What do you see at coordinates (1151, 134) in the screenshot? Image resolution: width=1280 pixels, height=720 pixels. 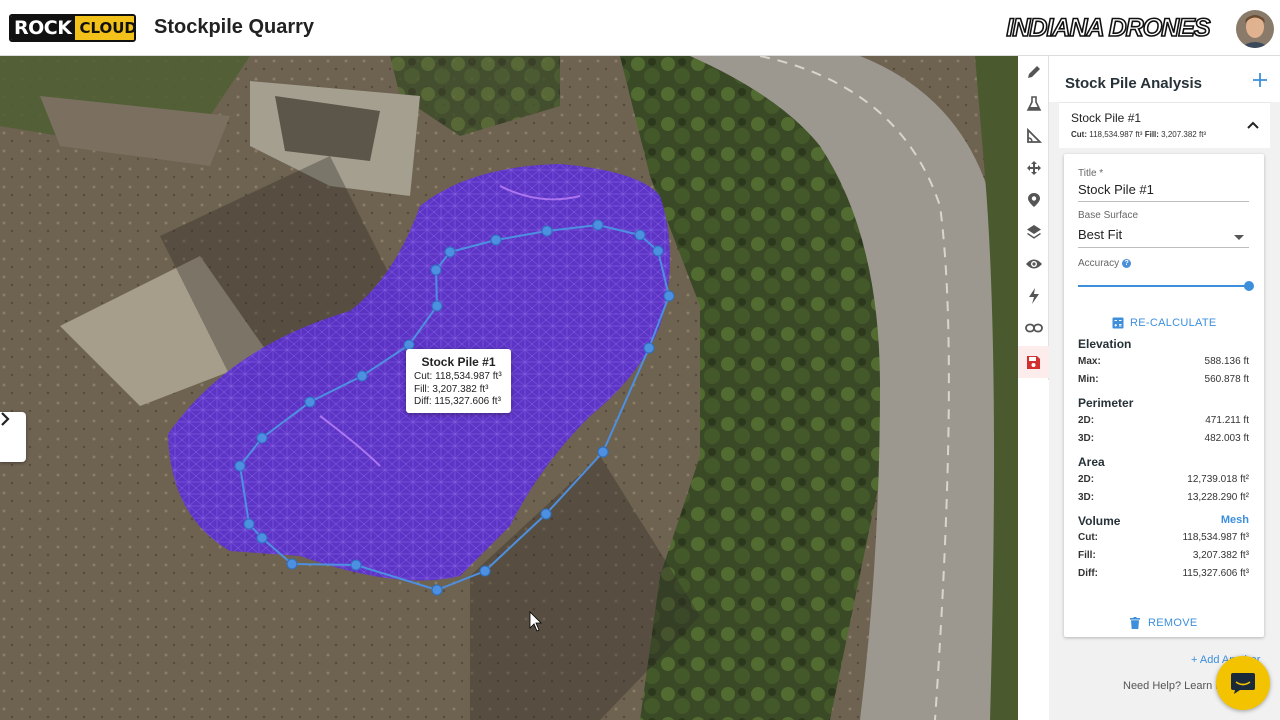 I see `summary-fill-label: Fill:` at bounding box center [1151, 134].